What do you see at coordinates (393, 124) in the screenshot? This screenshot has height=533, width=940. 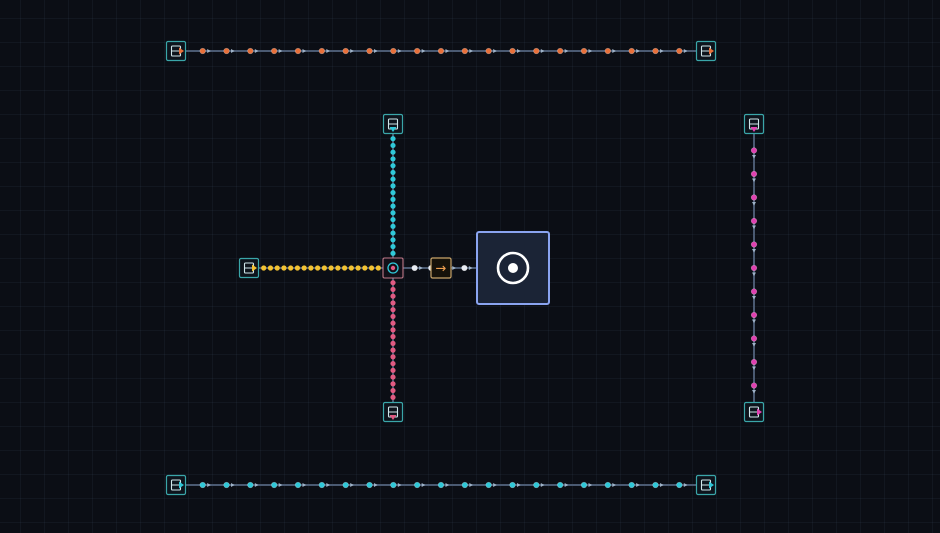 I see `node-source-center-top` at bounding box center [393, 124].